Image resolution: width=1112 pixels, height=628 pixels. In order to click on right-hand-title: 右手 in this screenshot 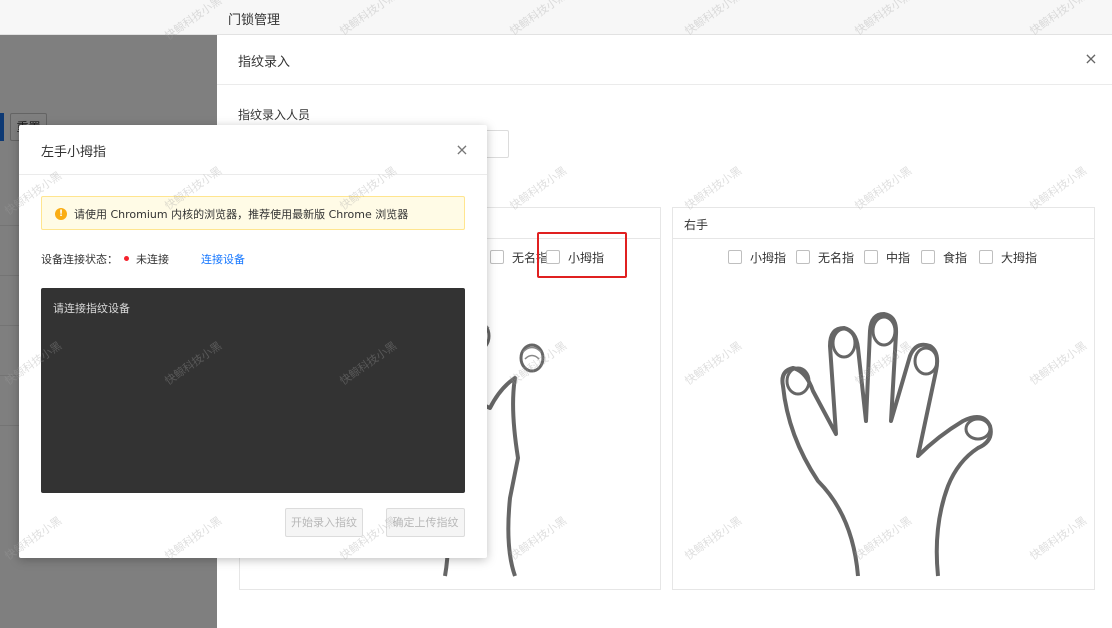, I will do `click(696, 225)`.